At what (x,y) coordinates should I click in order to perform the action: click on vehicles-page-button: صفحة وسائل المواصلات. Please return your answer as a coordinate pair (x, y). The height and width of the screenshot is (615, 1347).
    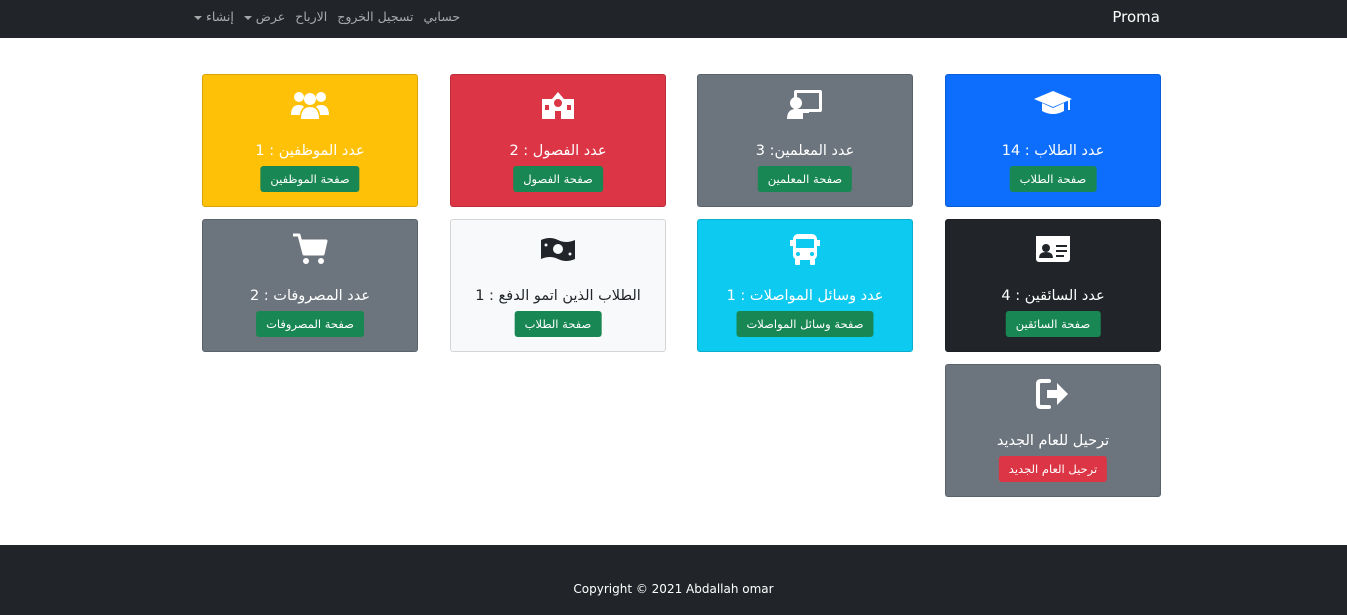
    Looking at the image, I should click on (805, 324).